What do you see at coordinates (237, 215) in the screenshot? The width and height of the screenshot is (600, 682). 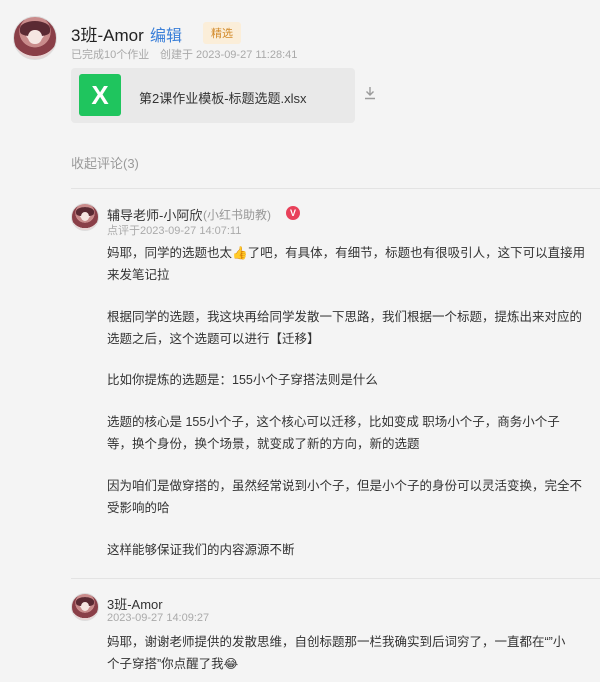 I see `comment-author-role: (小红书助教)` at bounding box center [237, 215].